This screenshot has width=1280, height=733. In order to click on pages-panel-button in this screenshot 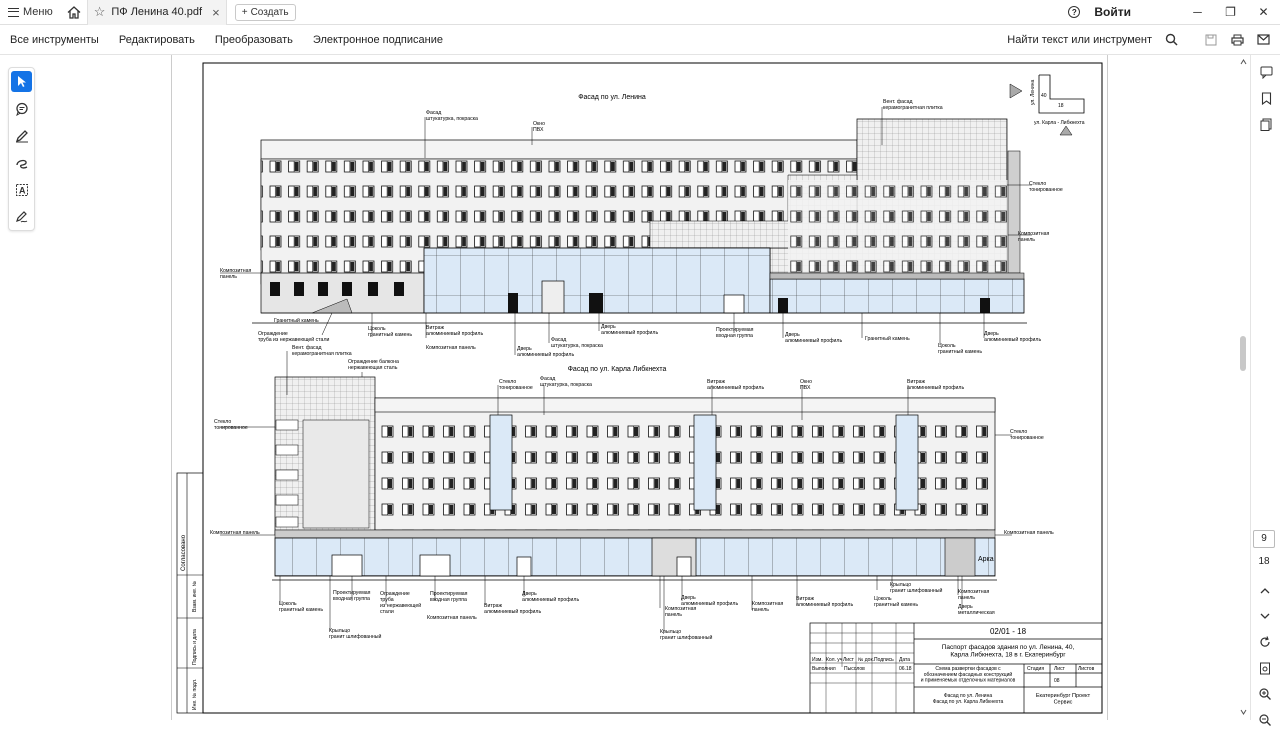, I will do `click(1265, 124)`.